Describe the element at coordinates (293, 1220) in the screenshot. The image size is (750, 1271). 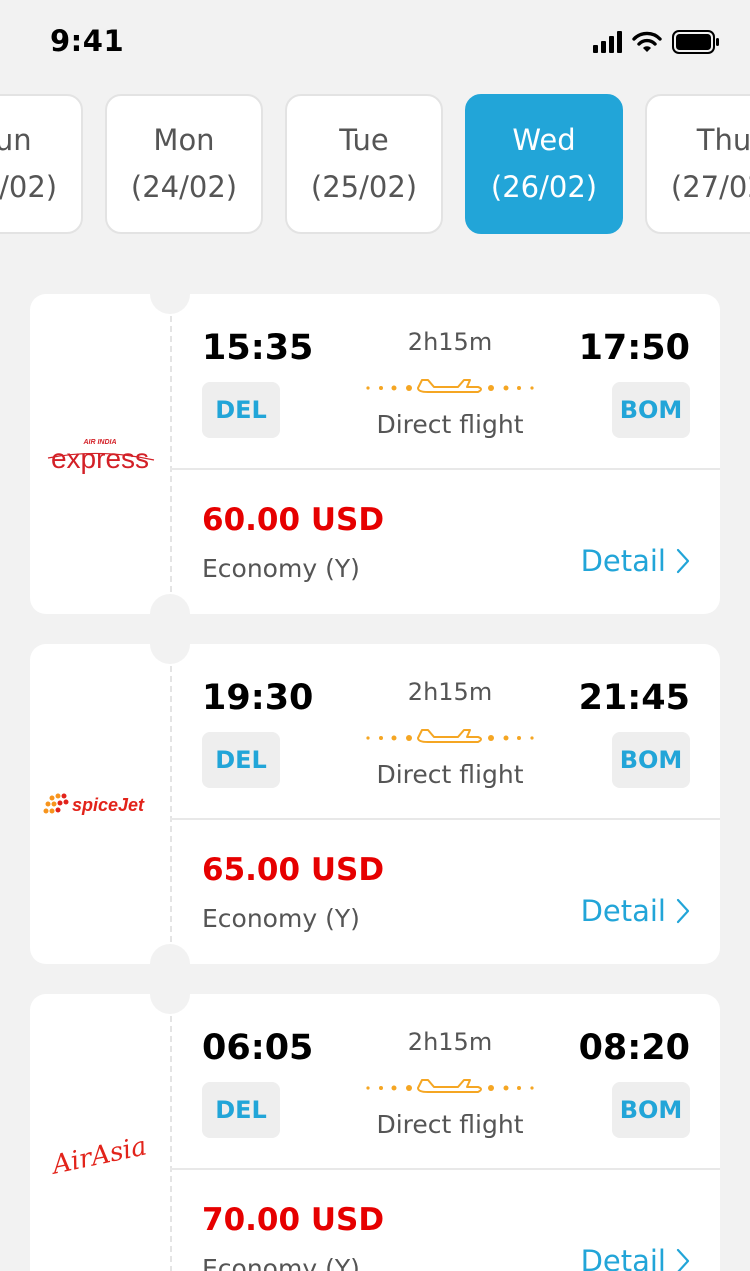
I see `flight-price: 70.00 USD` at that location.